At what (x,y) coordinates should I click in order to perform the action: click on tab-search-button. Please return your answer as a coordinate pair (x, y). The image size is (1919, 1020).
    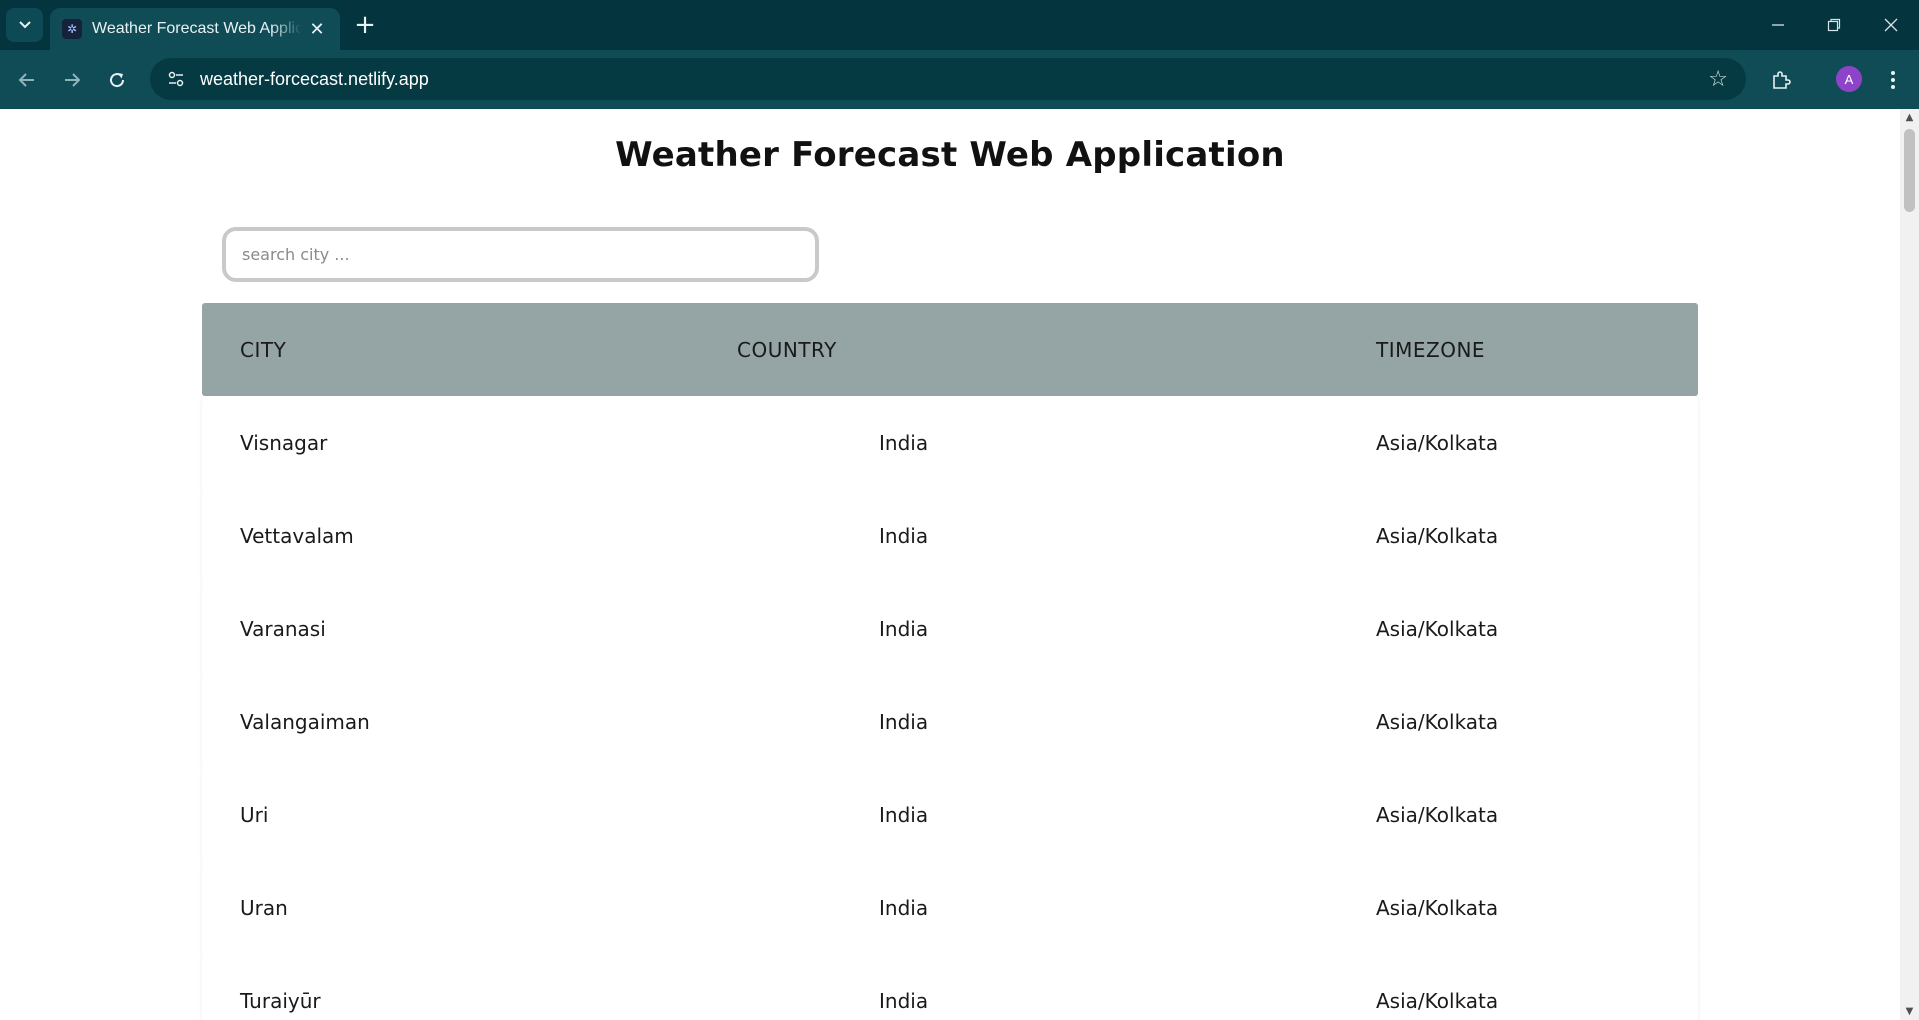
    Looking at the image, I should click on (24, 25).